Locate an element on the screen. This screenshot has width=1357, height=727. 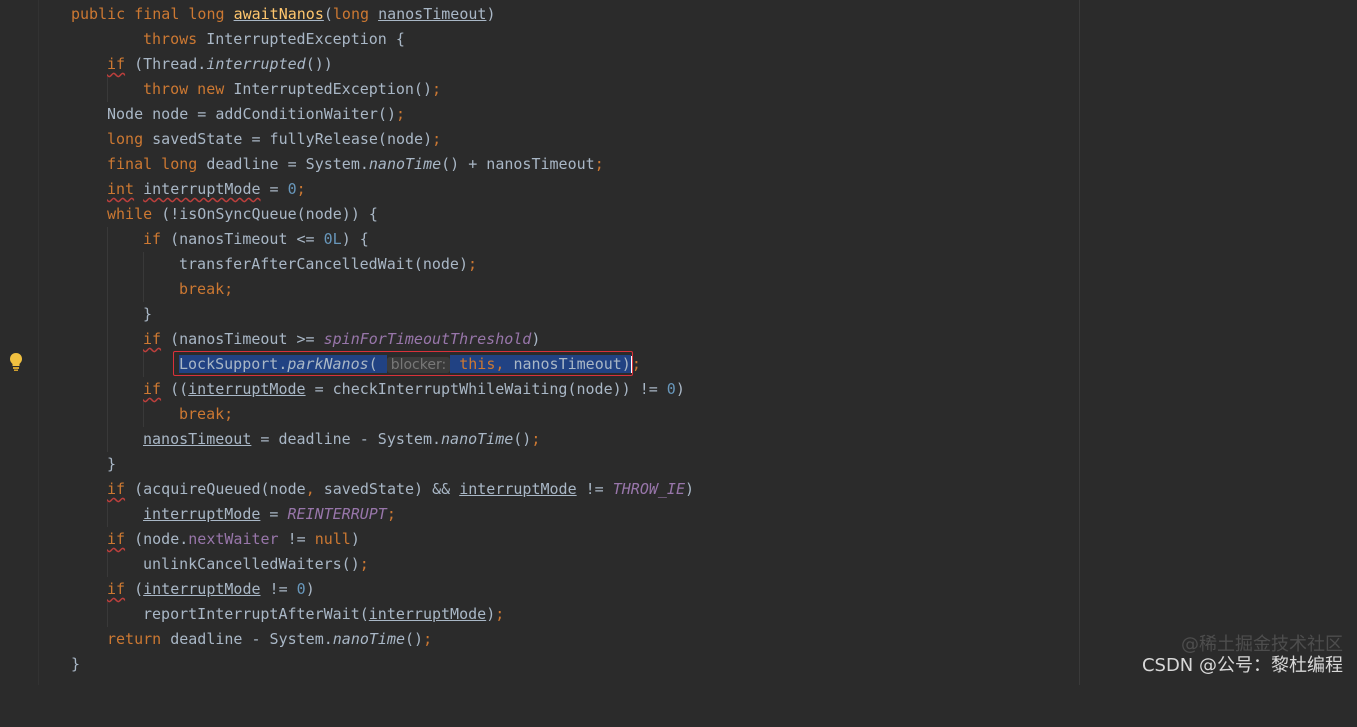
watermark-line-1: @稀土掘金技术社区 is located at coordinates (1262, 644).